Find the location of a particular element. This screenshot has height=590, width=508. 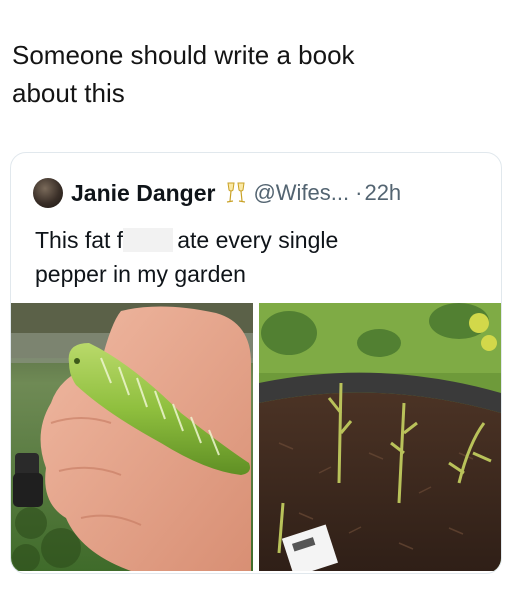

post-caption: Someone should write a book about this is located at coordinates (247, 74).